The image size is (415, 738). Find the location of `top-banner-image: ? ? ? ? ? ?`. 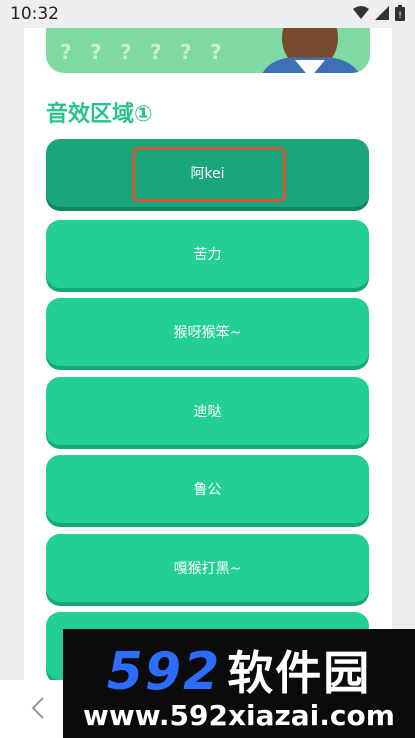

top-banner-image: ? ? ? ? ? ? is located at coordinates (208, 50).